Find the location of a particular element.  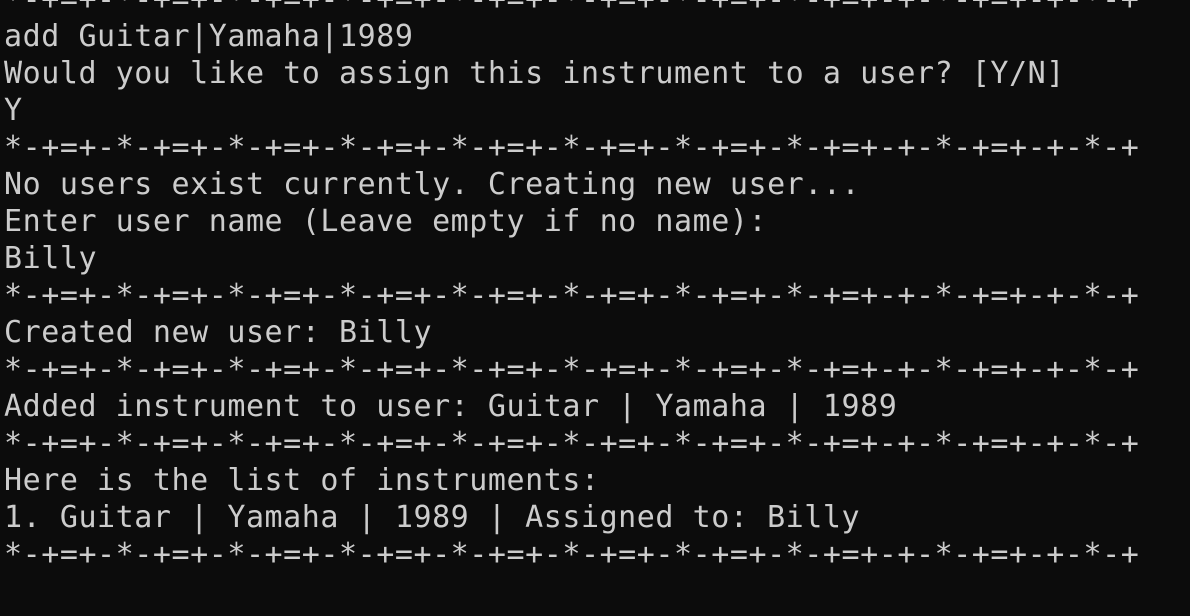

created-user-message-line: Created new user: Billy is located at coordinates (218, 332).